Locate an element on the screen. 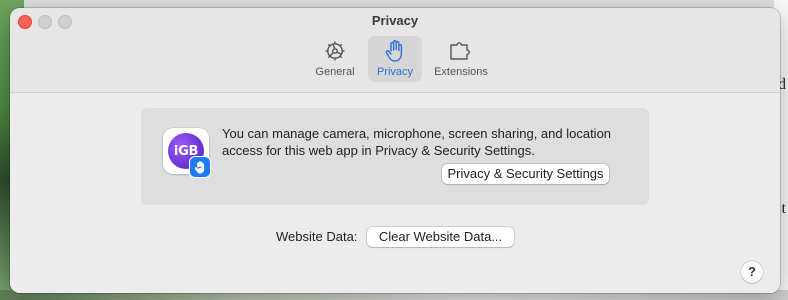 The width and height of the screenshot is (788, 300). window-title: Privacy is located at coordinates (395, 20).